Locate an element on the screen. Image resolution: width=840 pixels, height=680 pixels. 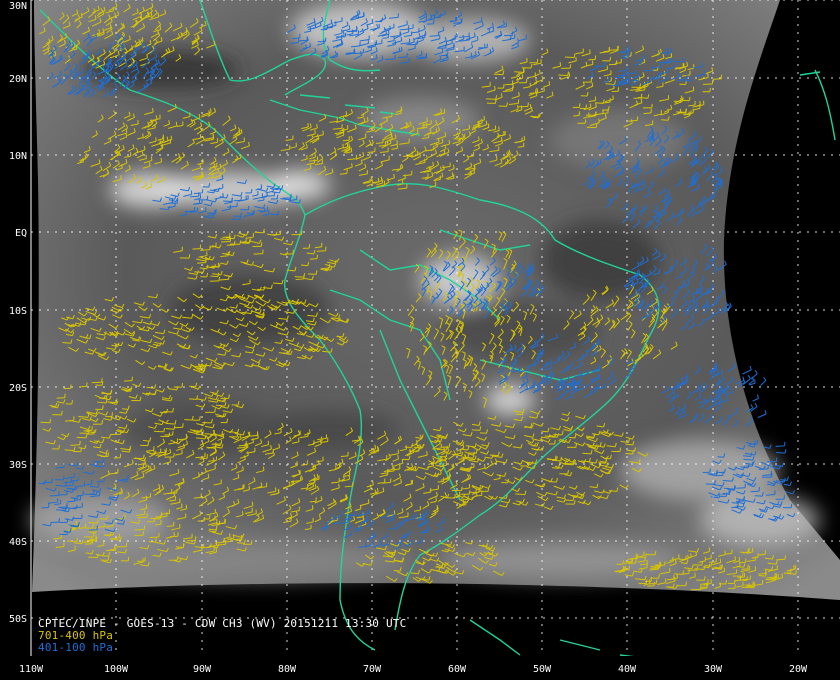
lat-label: 50S is located at coordinates (18, 619).